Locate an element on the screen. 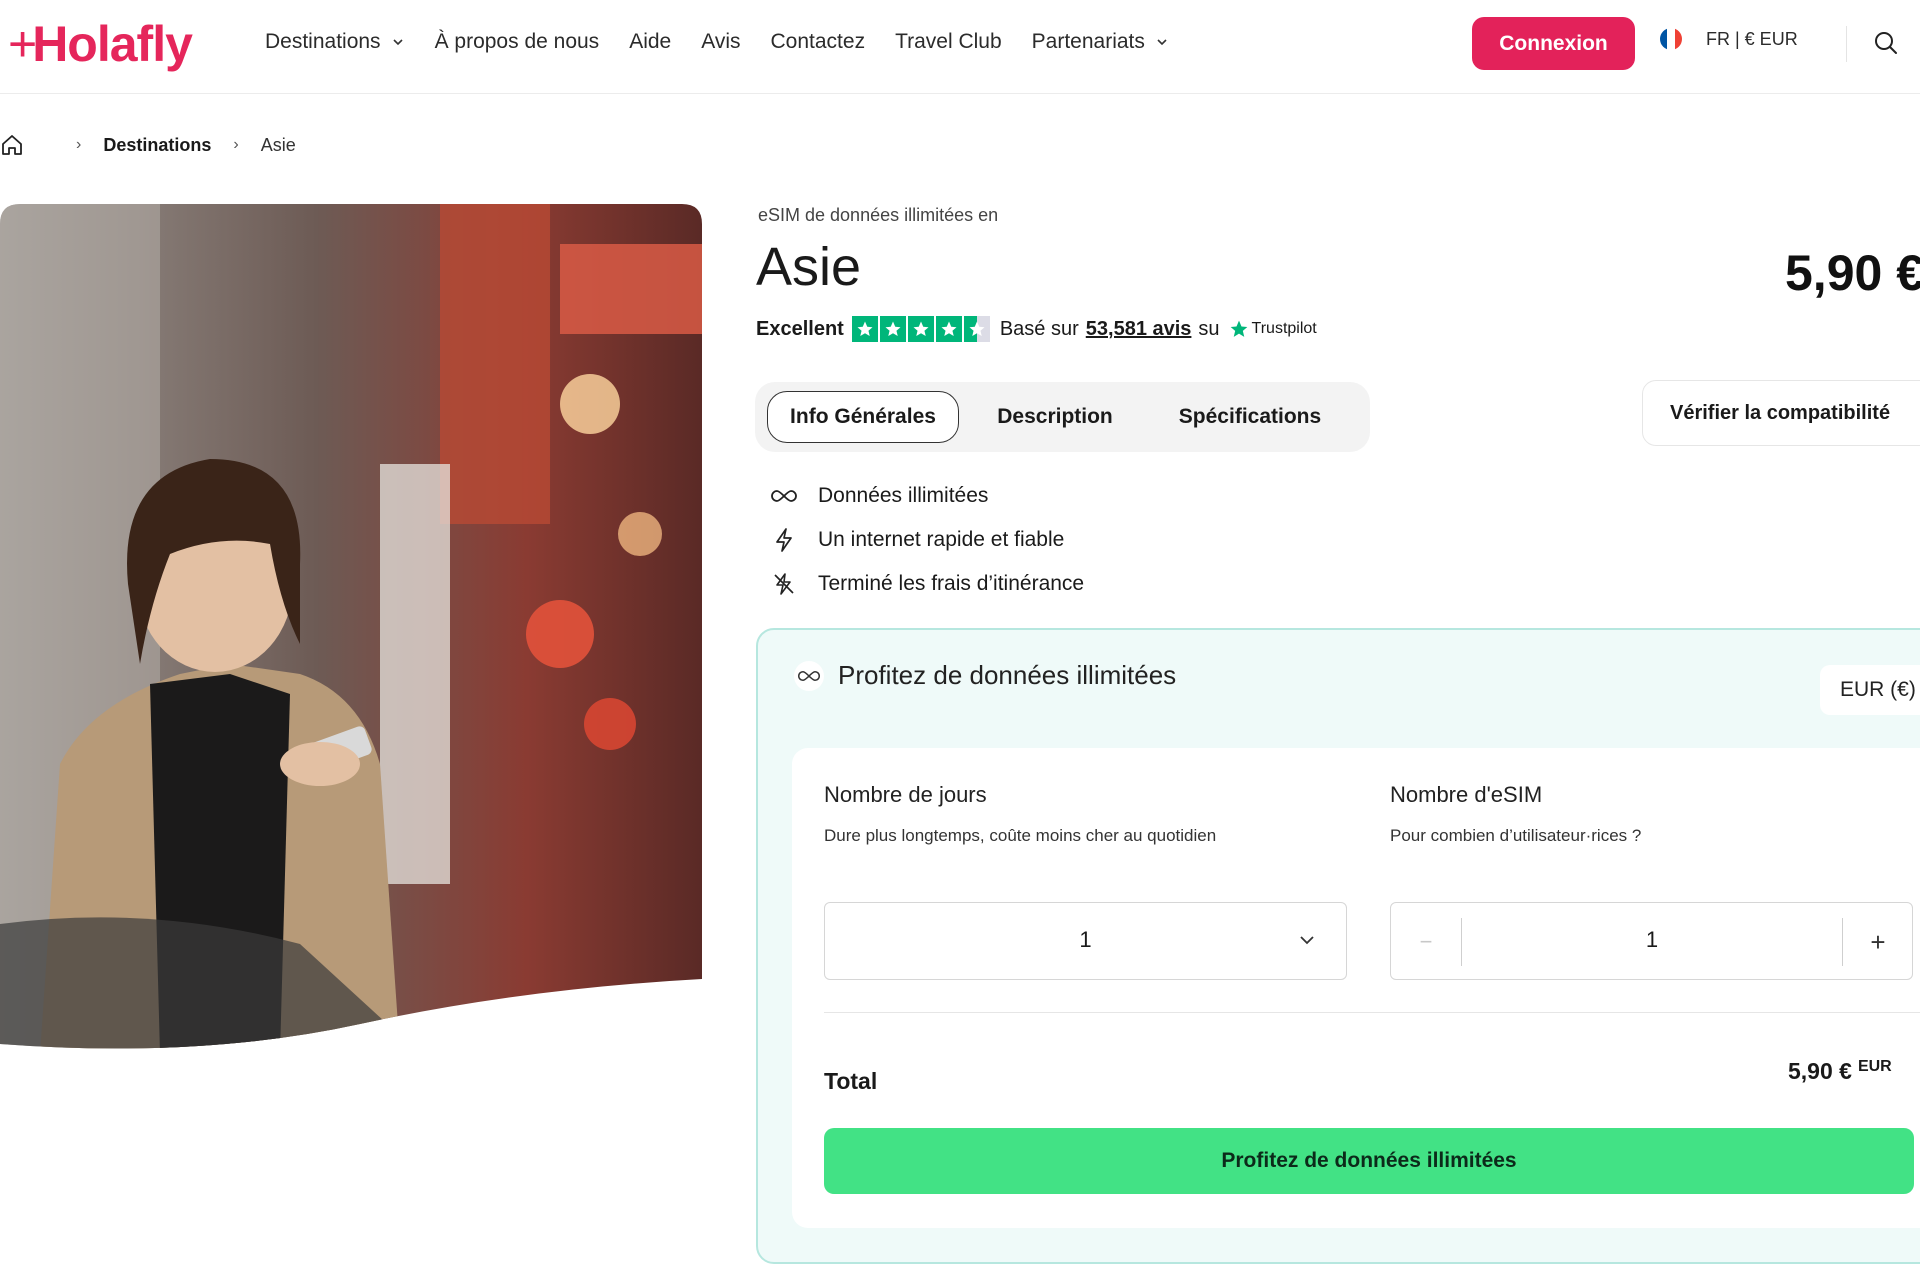 The width and height of the screenshot is (1920, 1285). breadcrumb: › Destinations › Asie is located at coordinates (148, 145).